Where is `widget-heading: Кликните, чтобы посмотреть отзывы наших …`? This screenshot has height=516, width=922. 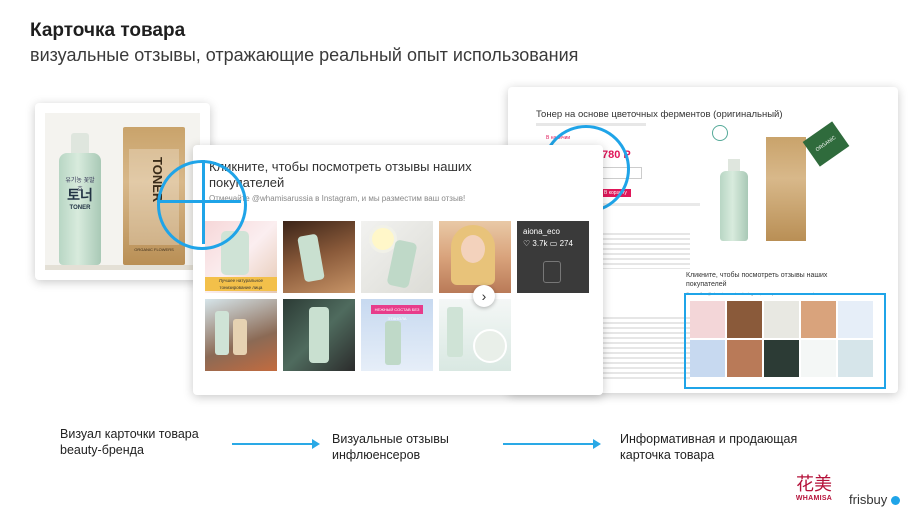
widget-heading: Кликните, чтобы посмотреть отзывы наших … is located at coordinates (340, 174).